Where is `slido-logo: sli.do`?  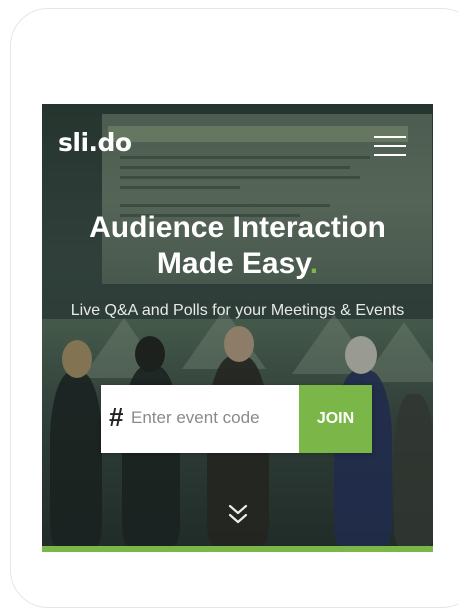
slido-logo: sli.do is located at coordinates (95, 143).